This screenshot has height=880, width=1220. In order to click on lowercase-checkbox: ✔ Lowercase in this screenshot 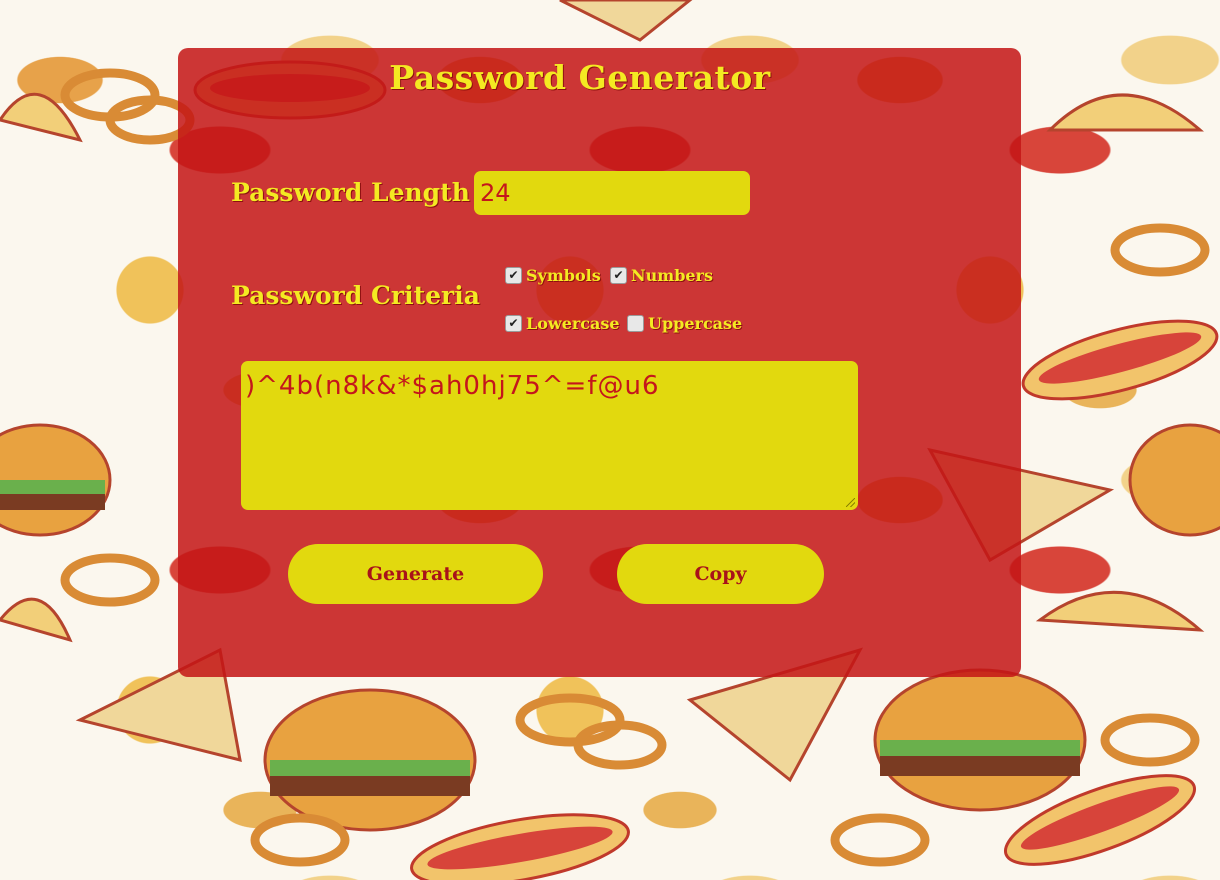, I will do `click(562, 323)`.